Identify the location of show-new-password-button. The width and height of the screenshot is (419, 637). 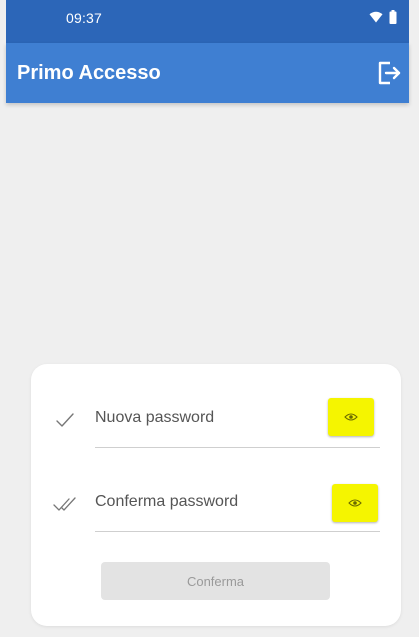
(351, 417).